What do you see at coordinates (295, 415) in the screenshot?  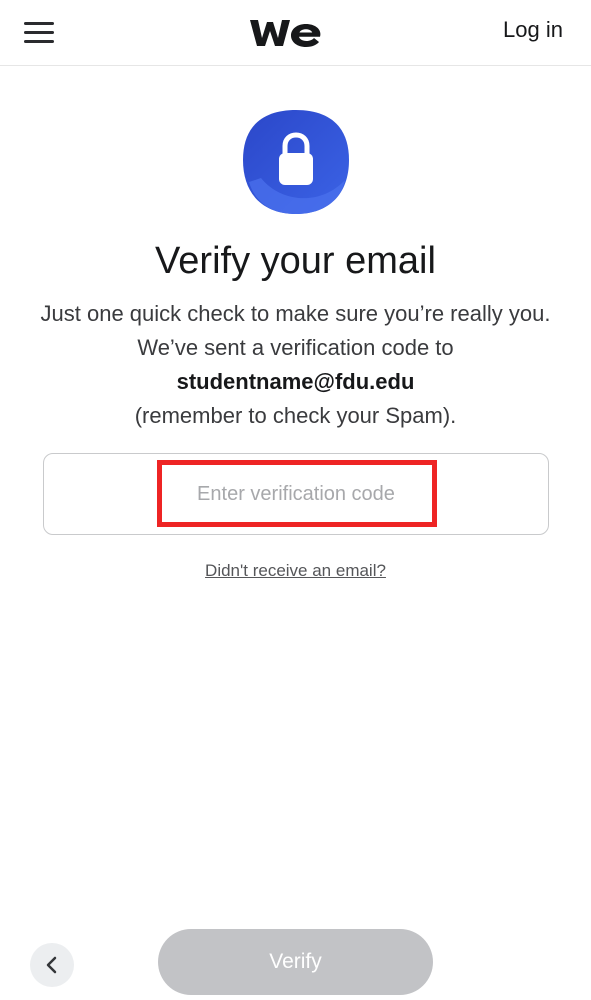 I see `spam-reminder: (remember to check your Spam).` at bounding box center [295, 415].